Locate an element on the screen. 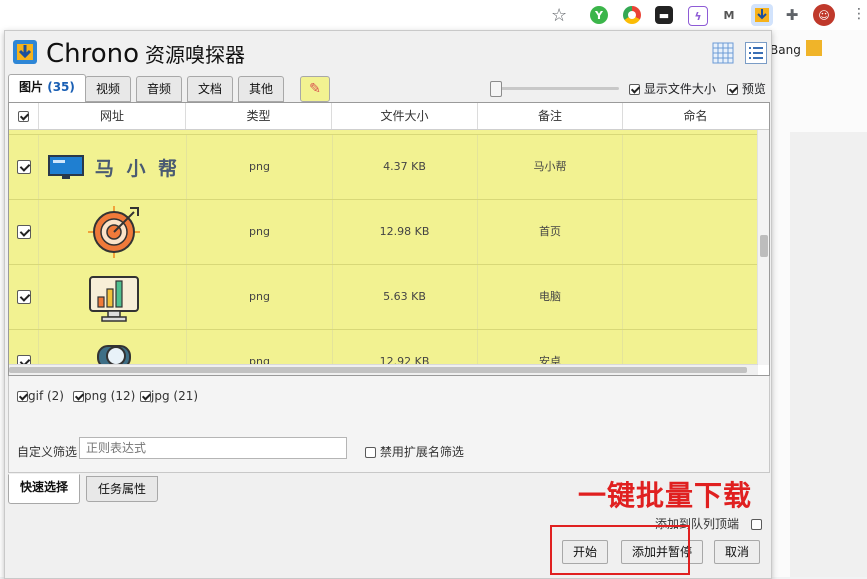 Image resolution: width=867 pixels, height=579 pixels. browser-menu-icon: ⋮ is located at coordinates (859, 14).